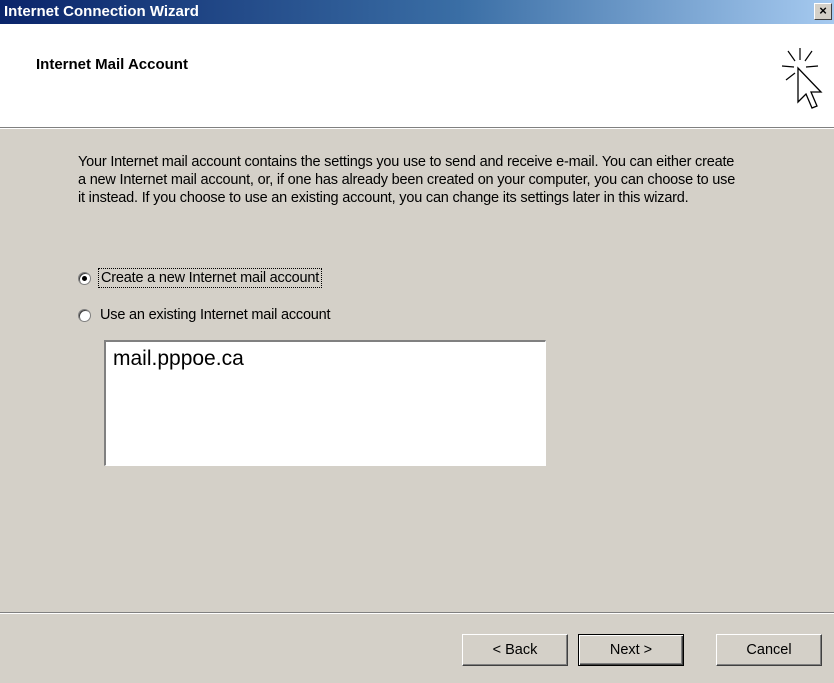 The width and height of the screenshot is (834, 683). What do you see at coordinates (101, 11) in the screenshot?
I see `window-title: Internet Connection Wizard` at bounding box center [101, 11].